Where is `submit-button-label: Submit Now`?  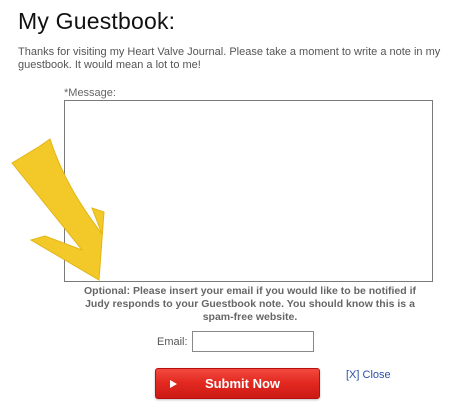 submit-button-label: Submit Now is located at coordinates (242, 383).